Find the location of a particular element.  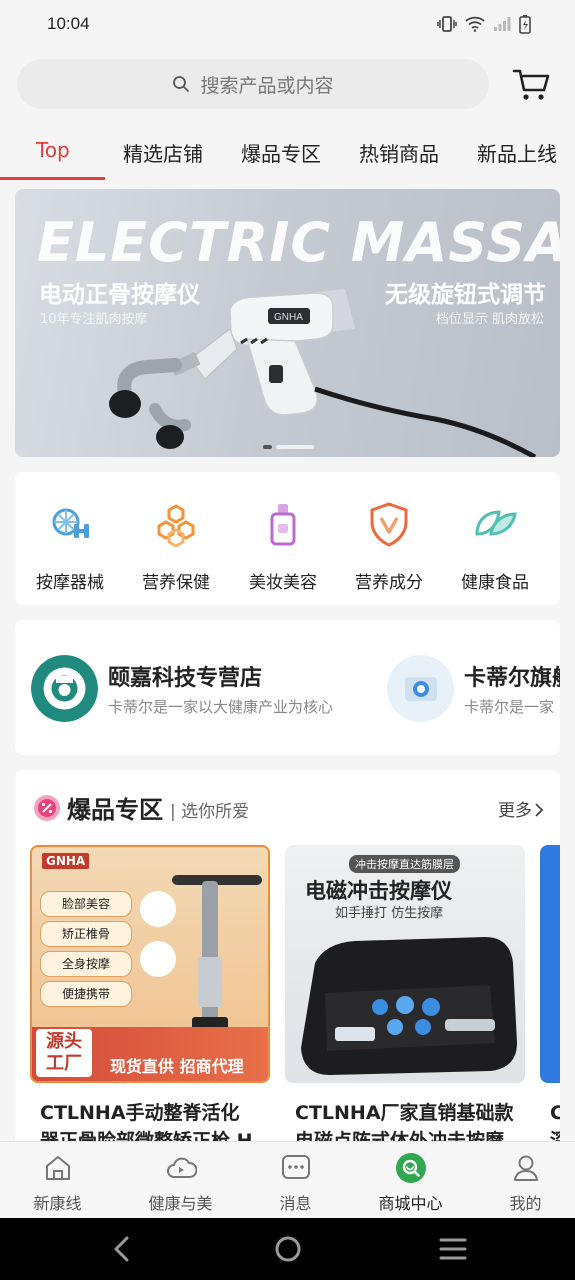

shockwave-device-image is located at coordinates (409, 1006).